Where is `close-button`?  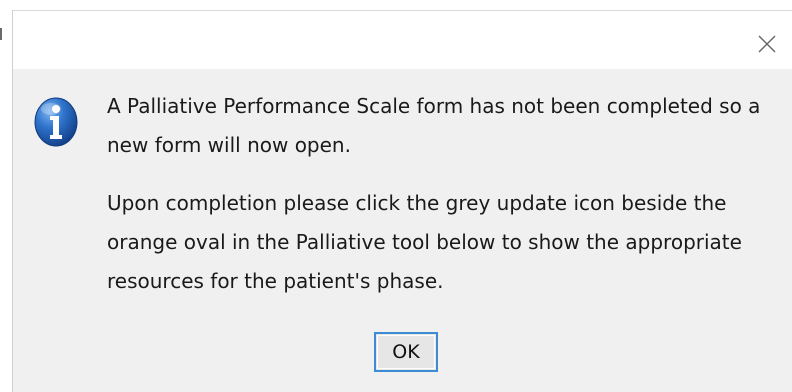 close-button is located at coordinates (767, 44).